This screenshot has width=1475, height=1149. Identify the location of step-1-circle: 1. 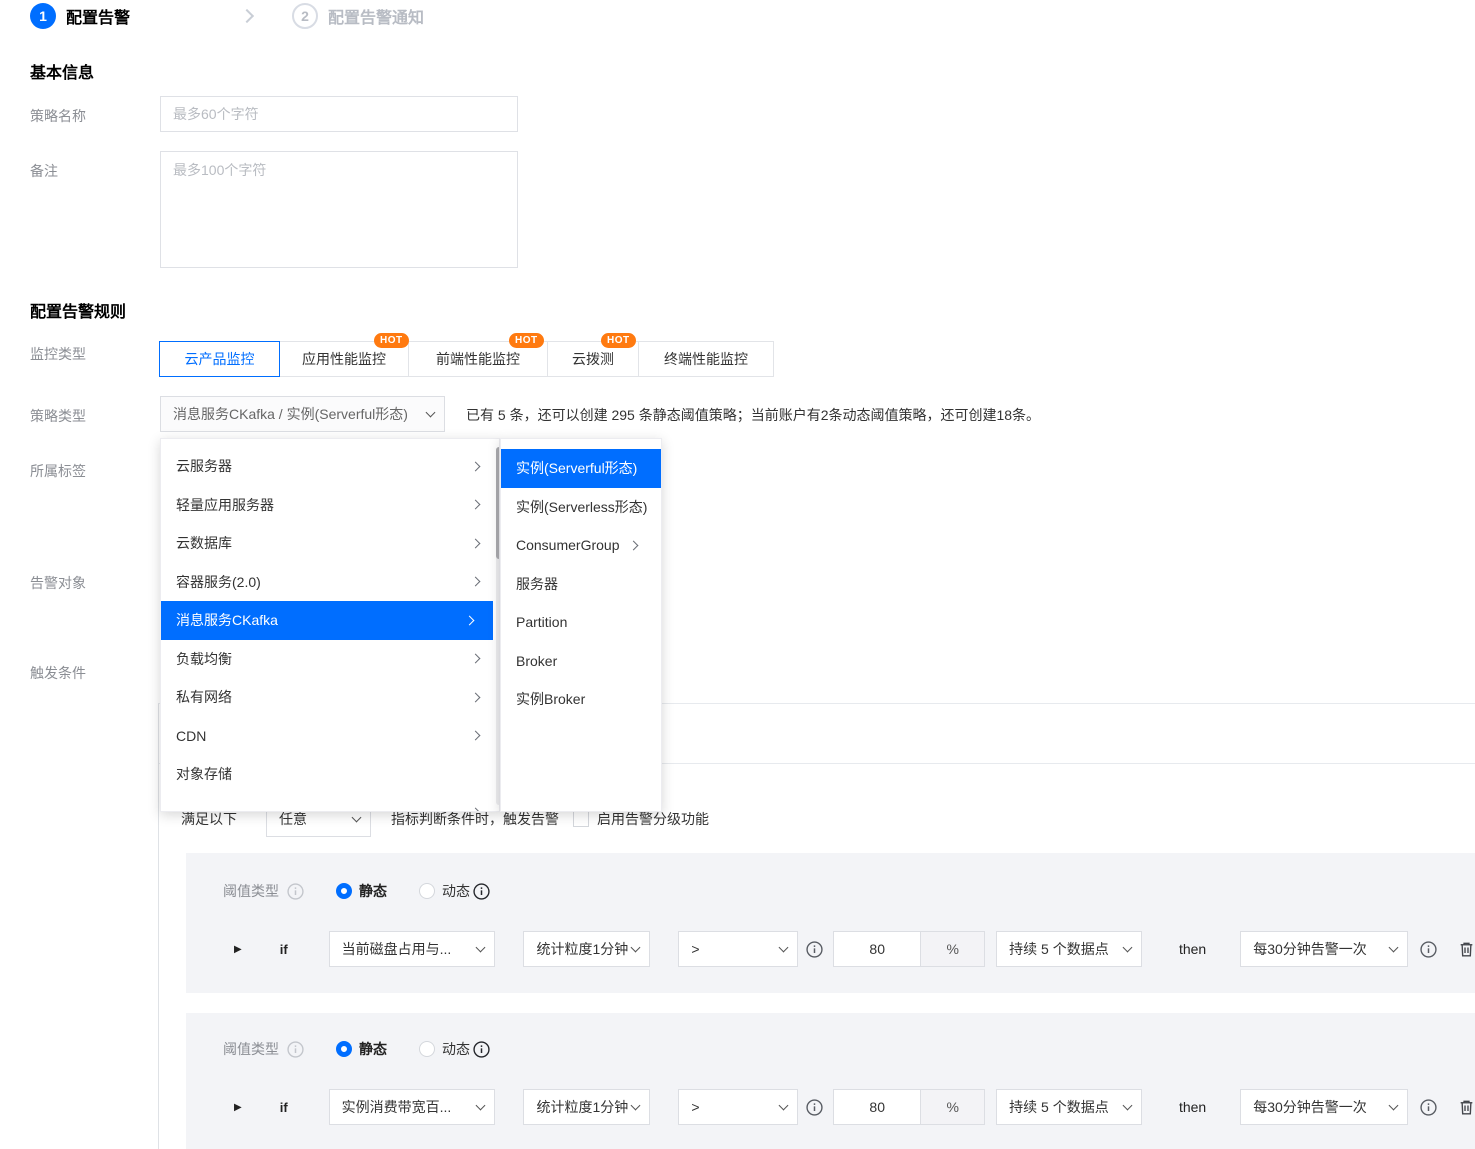
(43, 16).